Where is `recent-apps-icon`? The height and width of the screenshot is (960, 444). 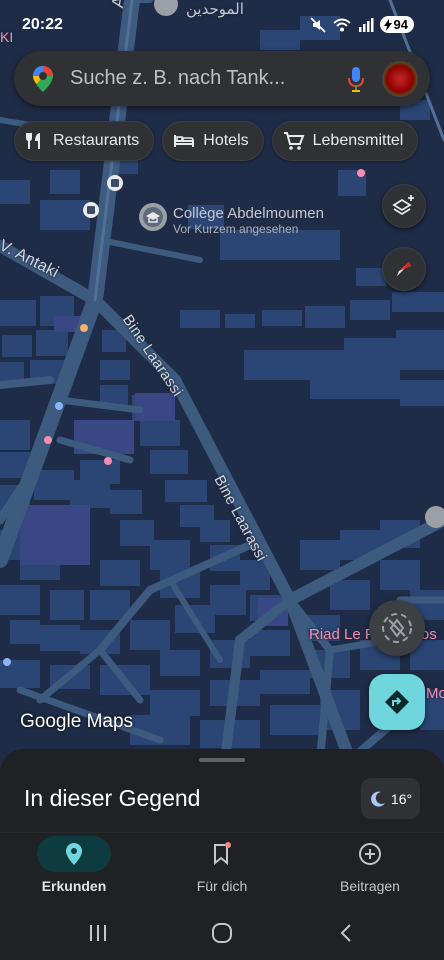 recent-apps-icon is located at coordinates (98, 933).